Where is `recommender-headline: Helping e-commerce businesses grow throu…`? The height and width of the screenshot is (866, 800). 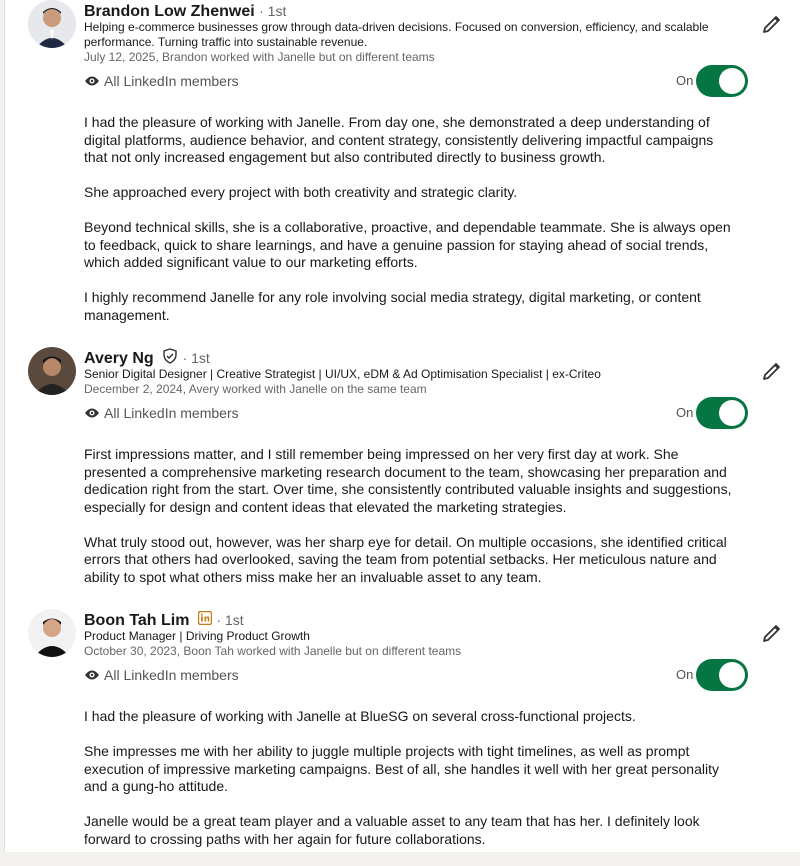
recommender-headline: Helping e-commerce businesses grow throu… is located at coordinates (396, 34).